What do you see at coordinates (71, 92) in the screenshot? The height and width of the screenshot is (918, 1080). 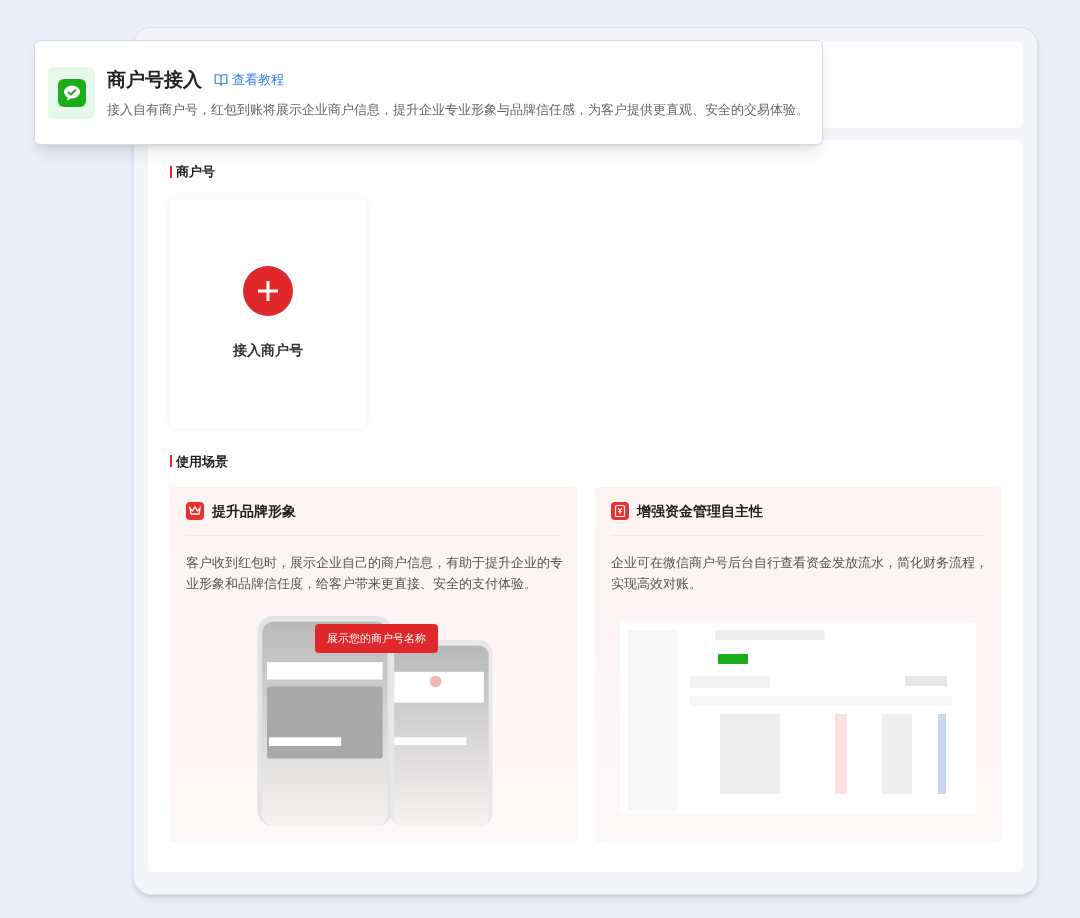 I see `chat-bubble-icon` at bounding box center [71, 92].